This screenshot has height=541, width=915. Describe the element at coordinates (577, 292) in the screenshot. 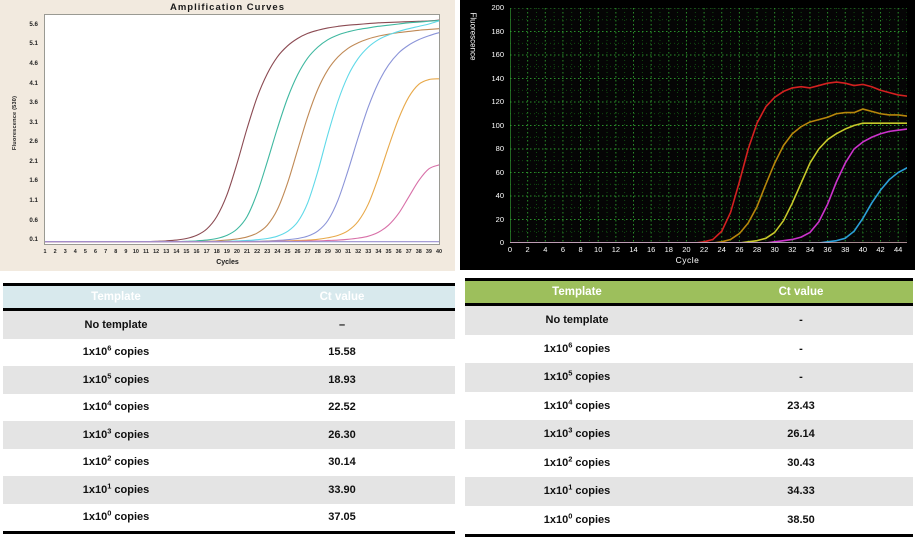

I see `right-header-template: Template` at that location.